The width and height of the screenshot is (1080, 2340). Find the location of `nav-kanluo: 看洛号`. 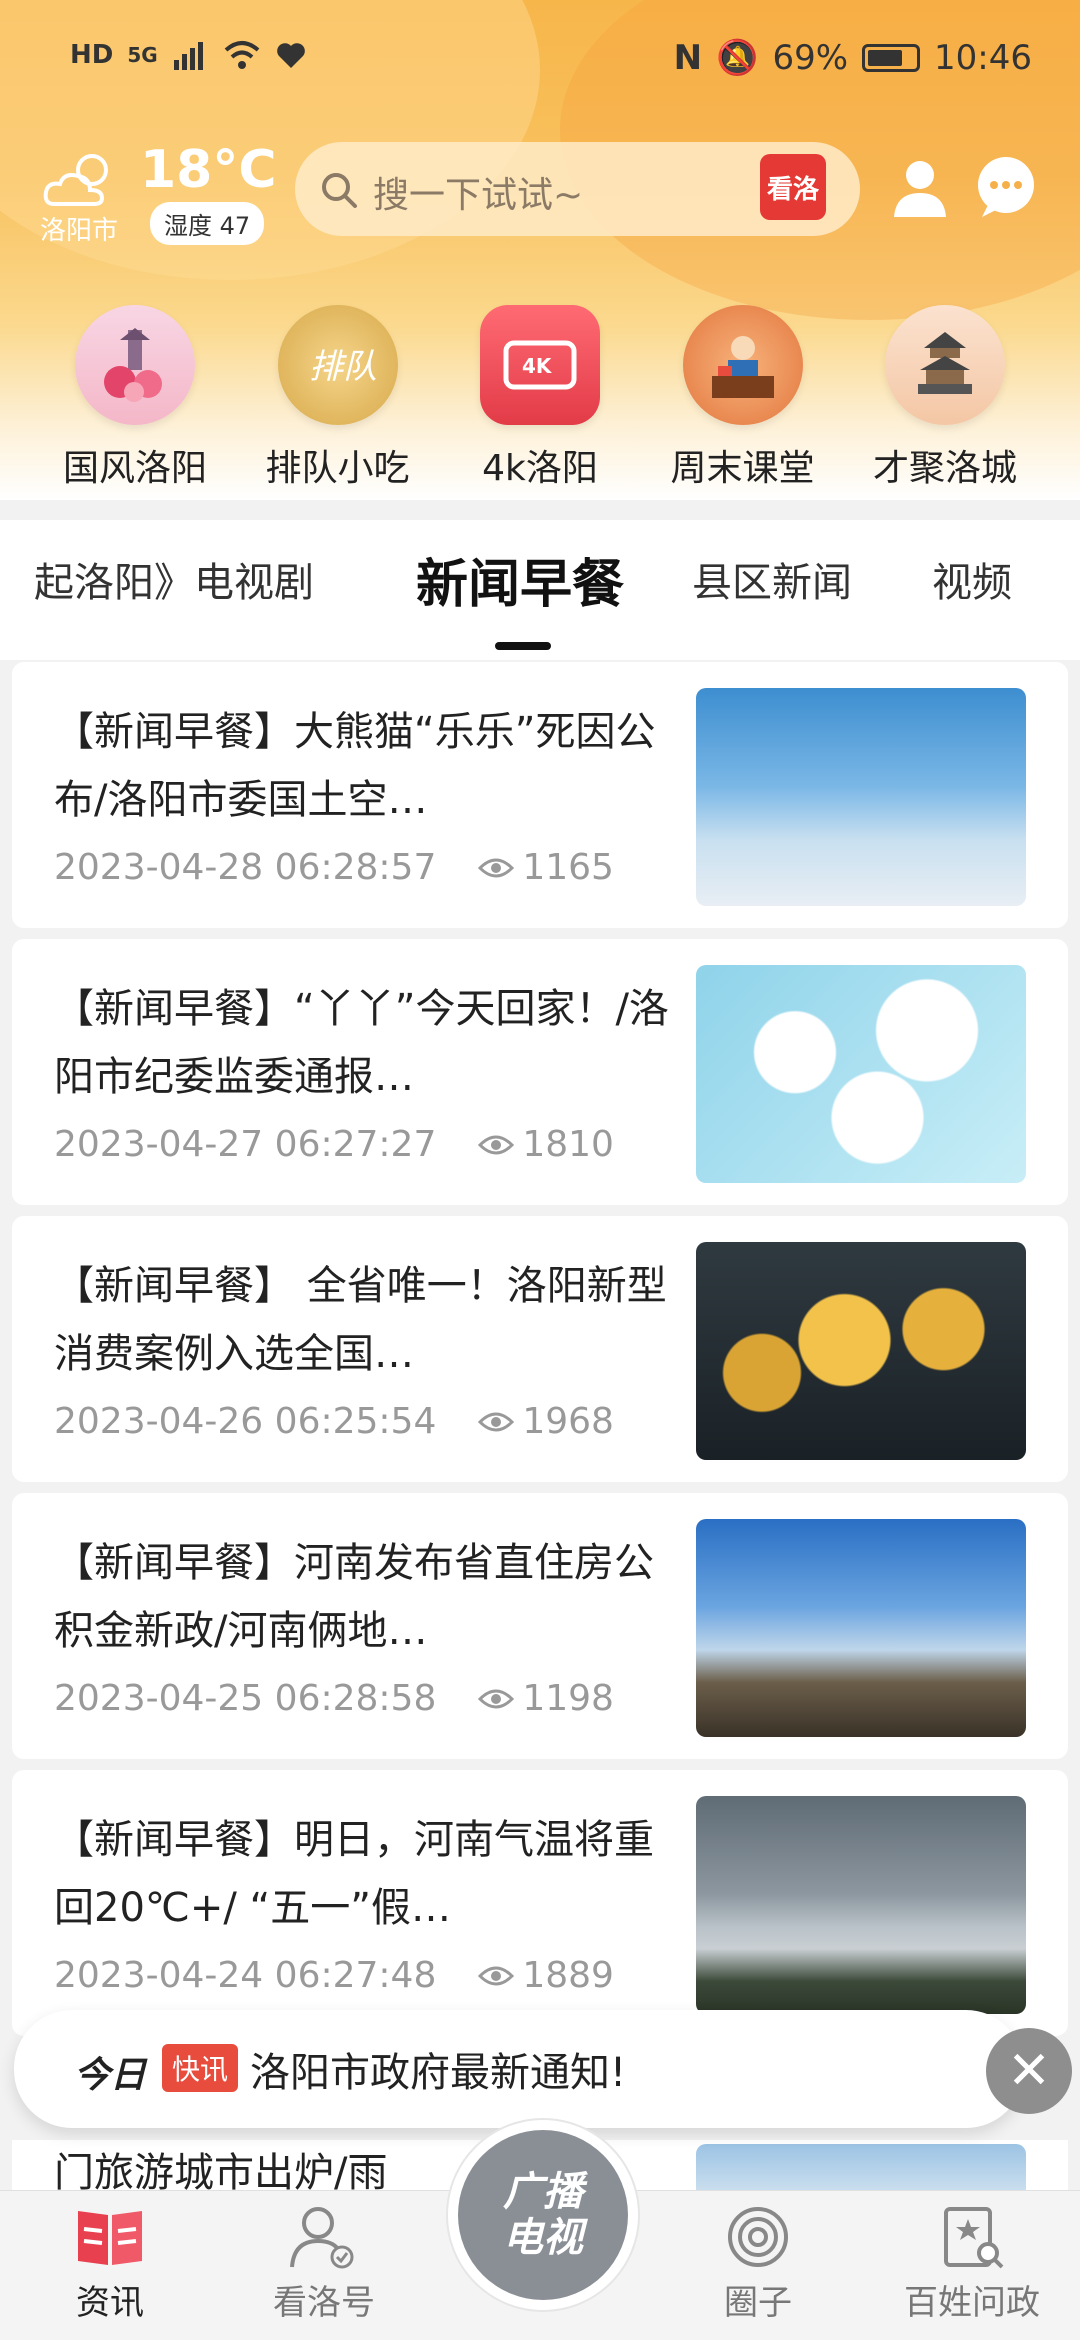

nav-kanluo: 看洛号 is located at coordinates (324, 2264).